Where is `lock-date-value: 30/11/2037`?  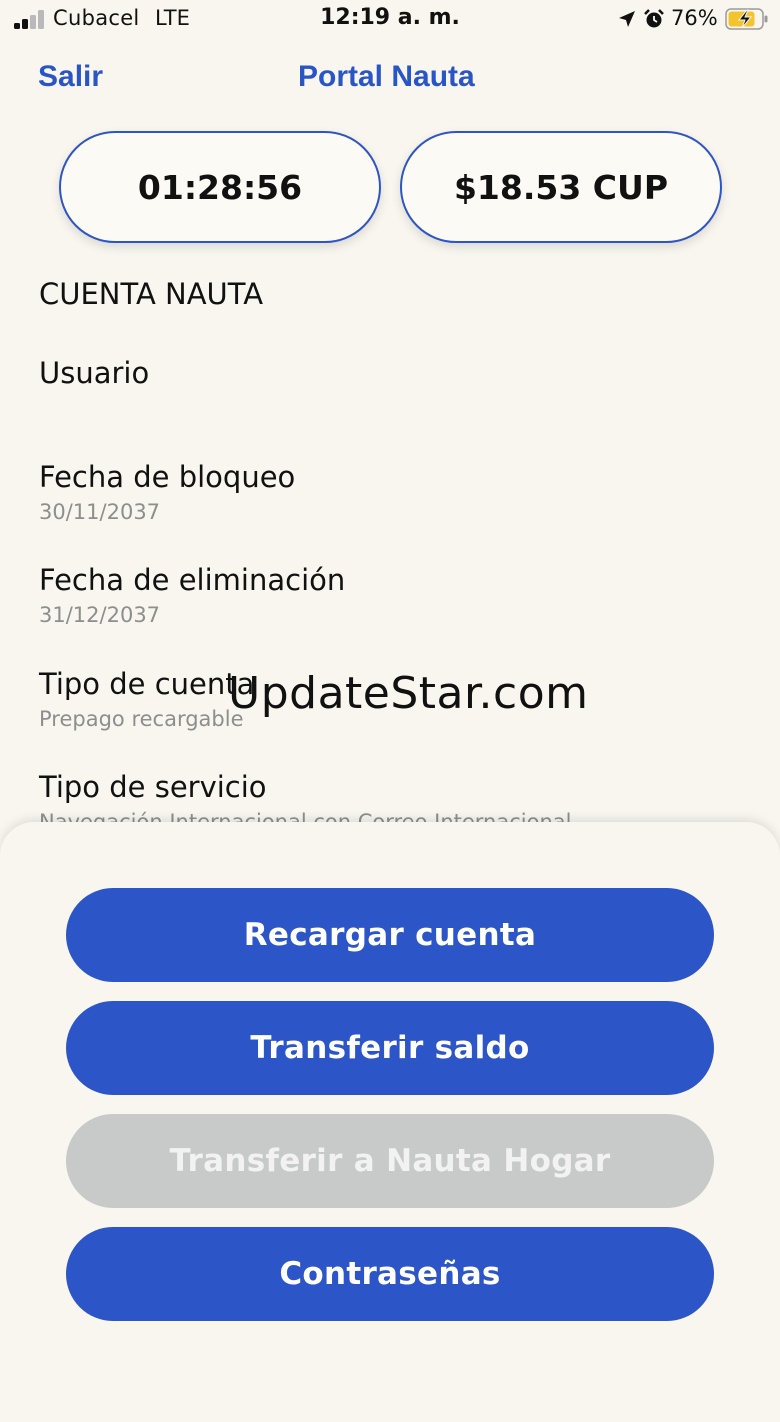 lock-date-value: 30/11/2037 is located at coordinates (100, 512).